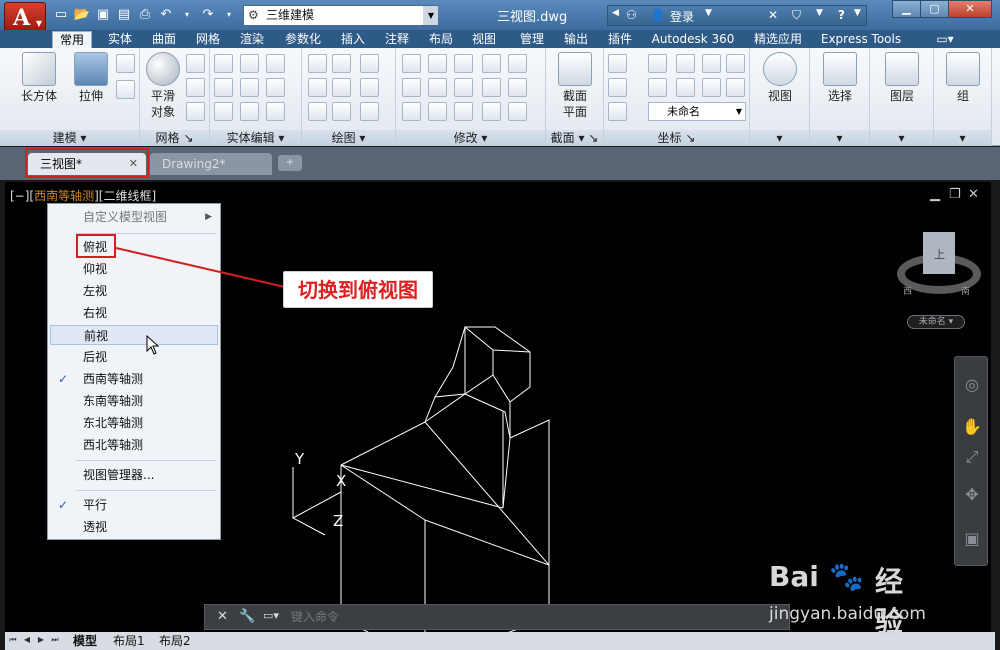 The height and width of the screenshot is (650, 1000). I want to click on rectangle-icon, so click(341, 111).